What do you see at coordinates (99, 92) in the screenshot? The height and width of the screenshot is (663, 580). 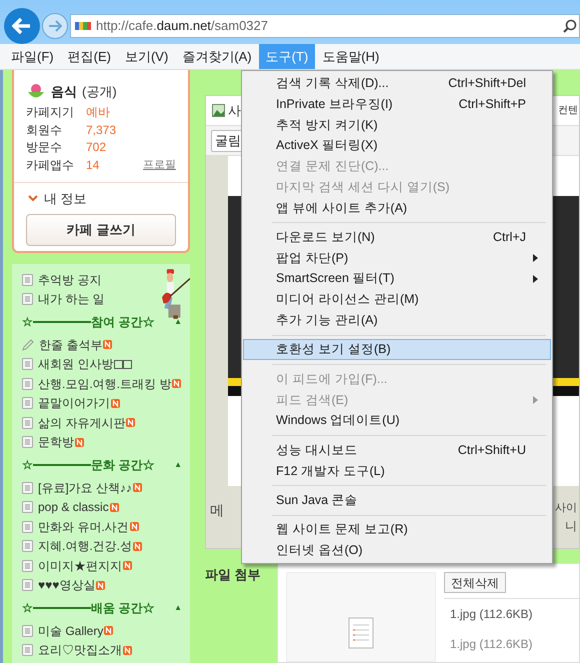 I see `cafe-visibility: (공개)` at bounding box center [99, 92].